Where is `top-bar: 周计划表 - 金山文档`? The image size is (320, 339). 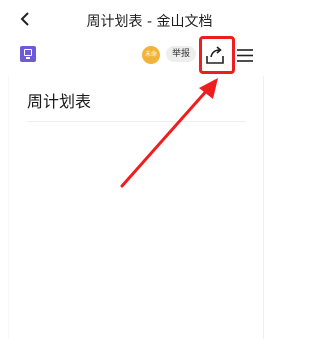
top-bar: 周计划表 - 金山文档 is located at coordinates (134, 19).